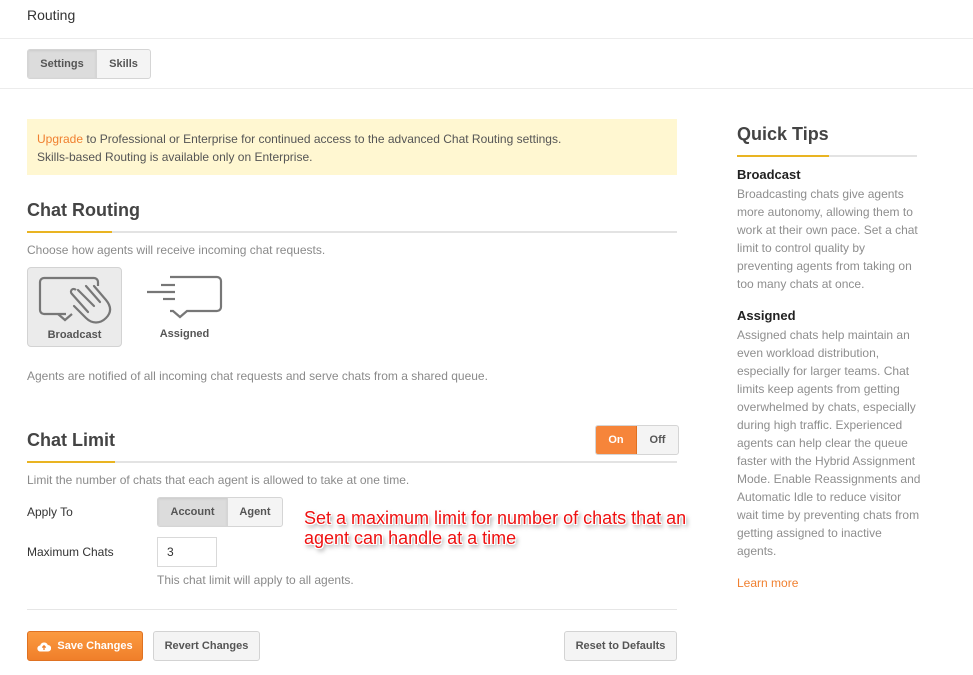  Describe the element at coordinates (206, 646) in the screenshot. I see `revert-changes-button: Revert Changes` at that location.